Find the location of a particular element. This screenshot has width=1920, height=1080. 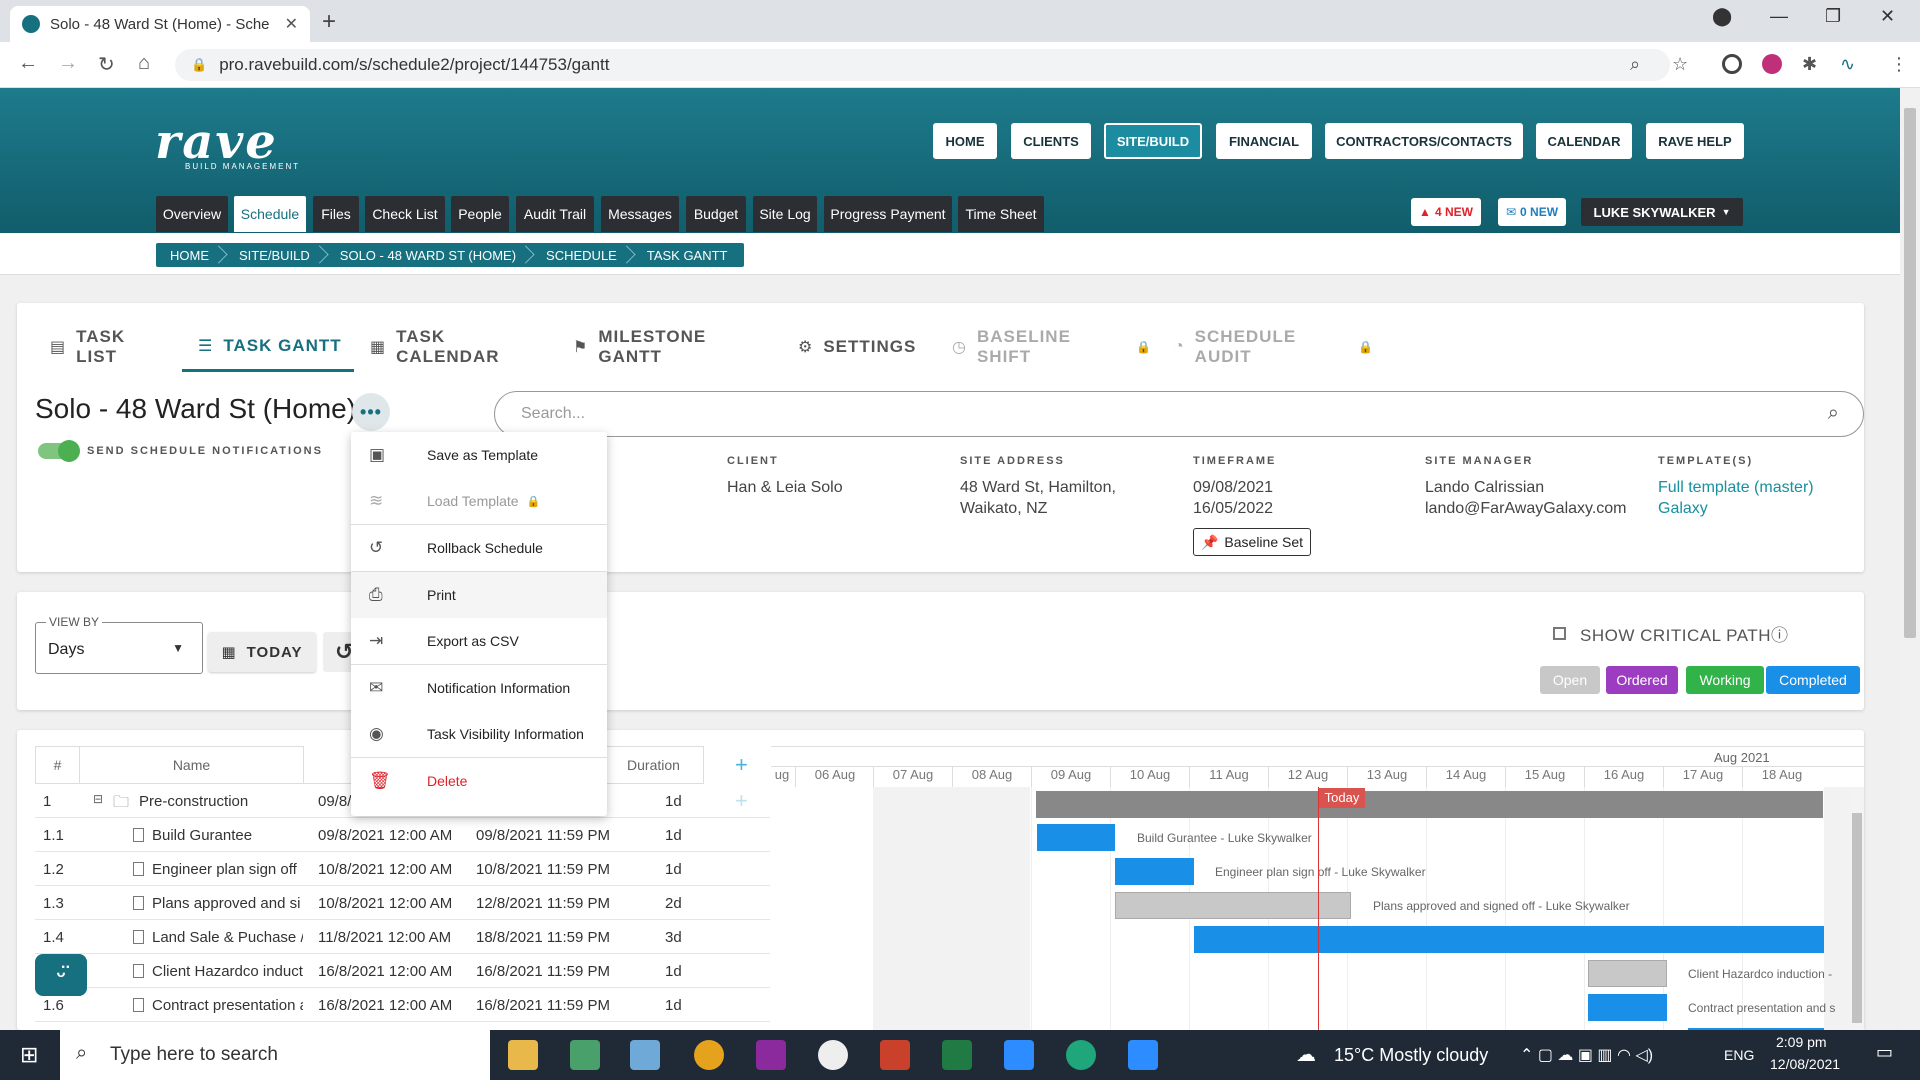

tab-task-list: ▤ TASK LIST is located at coordinates (110, 347).